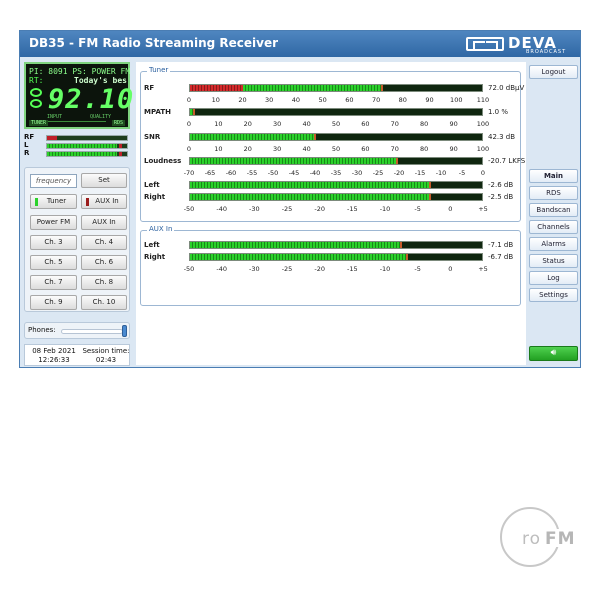 Image resolution: width=600 pixels, height=600 pixels. I want to click on phones-volume-slider, so click(92, 331).